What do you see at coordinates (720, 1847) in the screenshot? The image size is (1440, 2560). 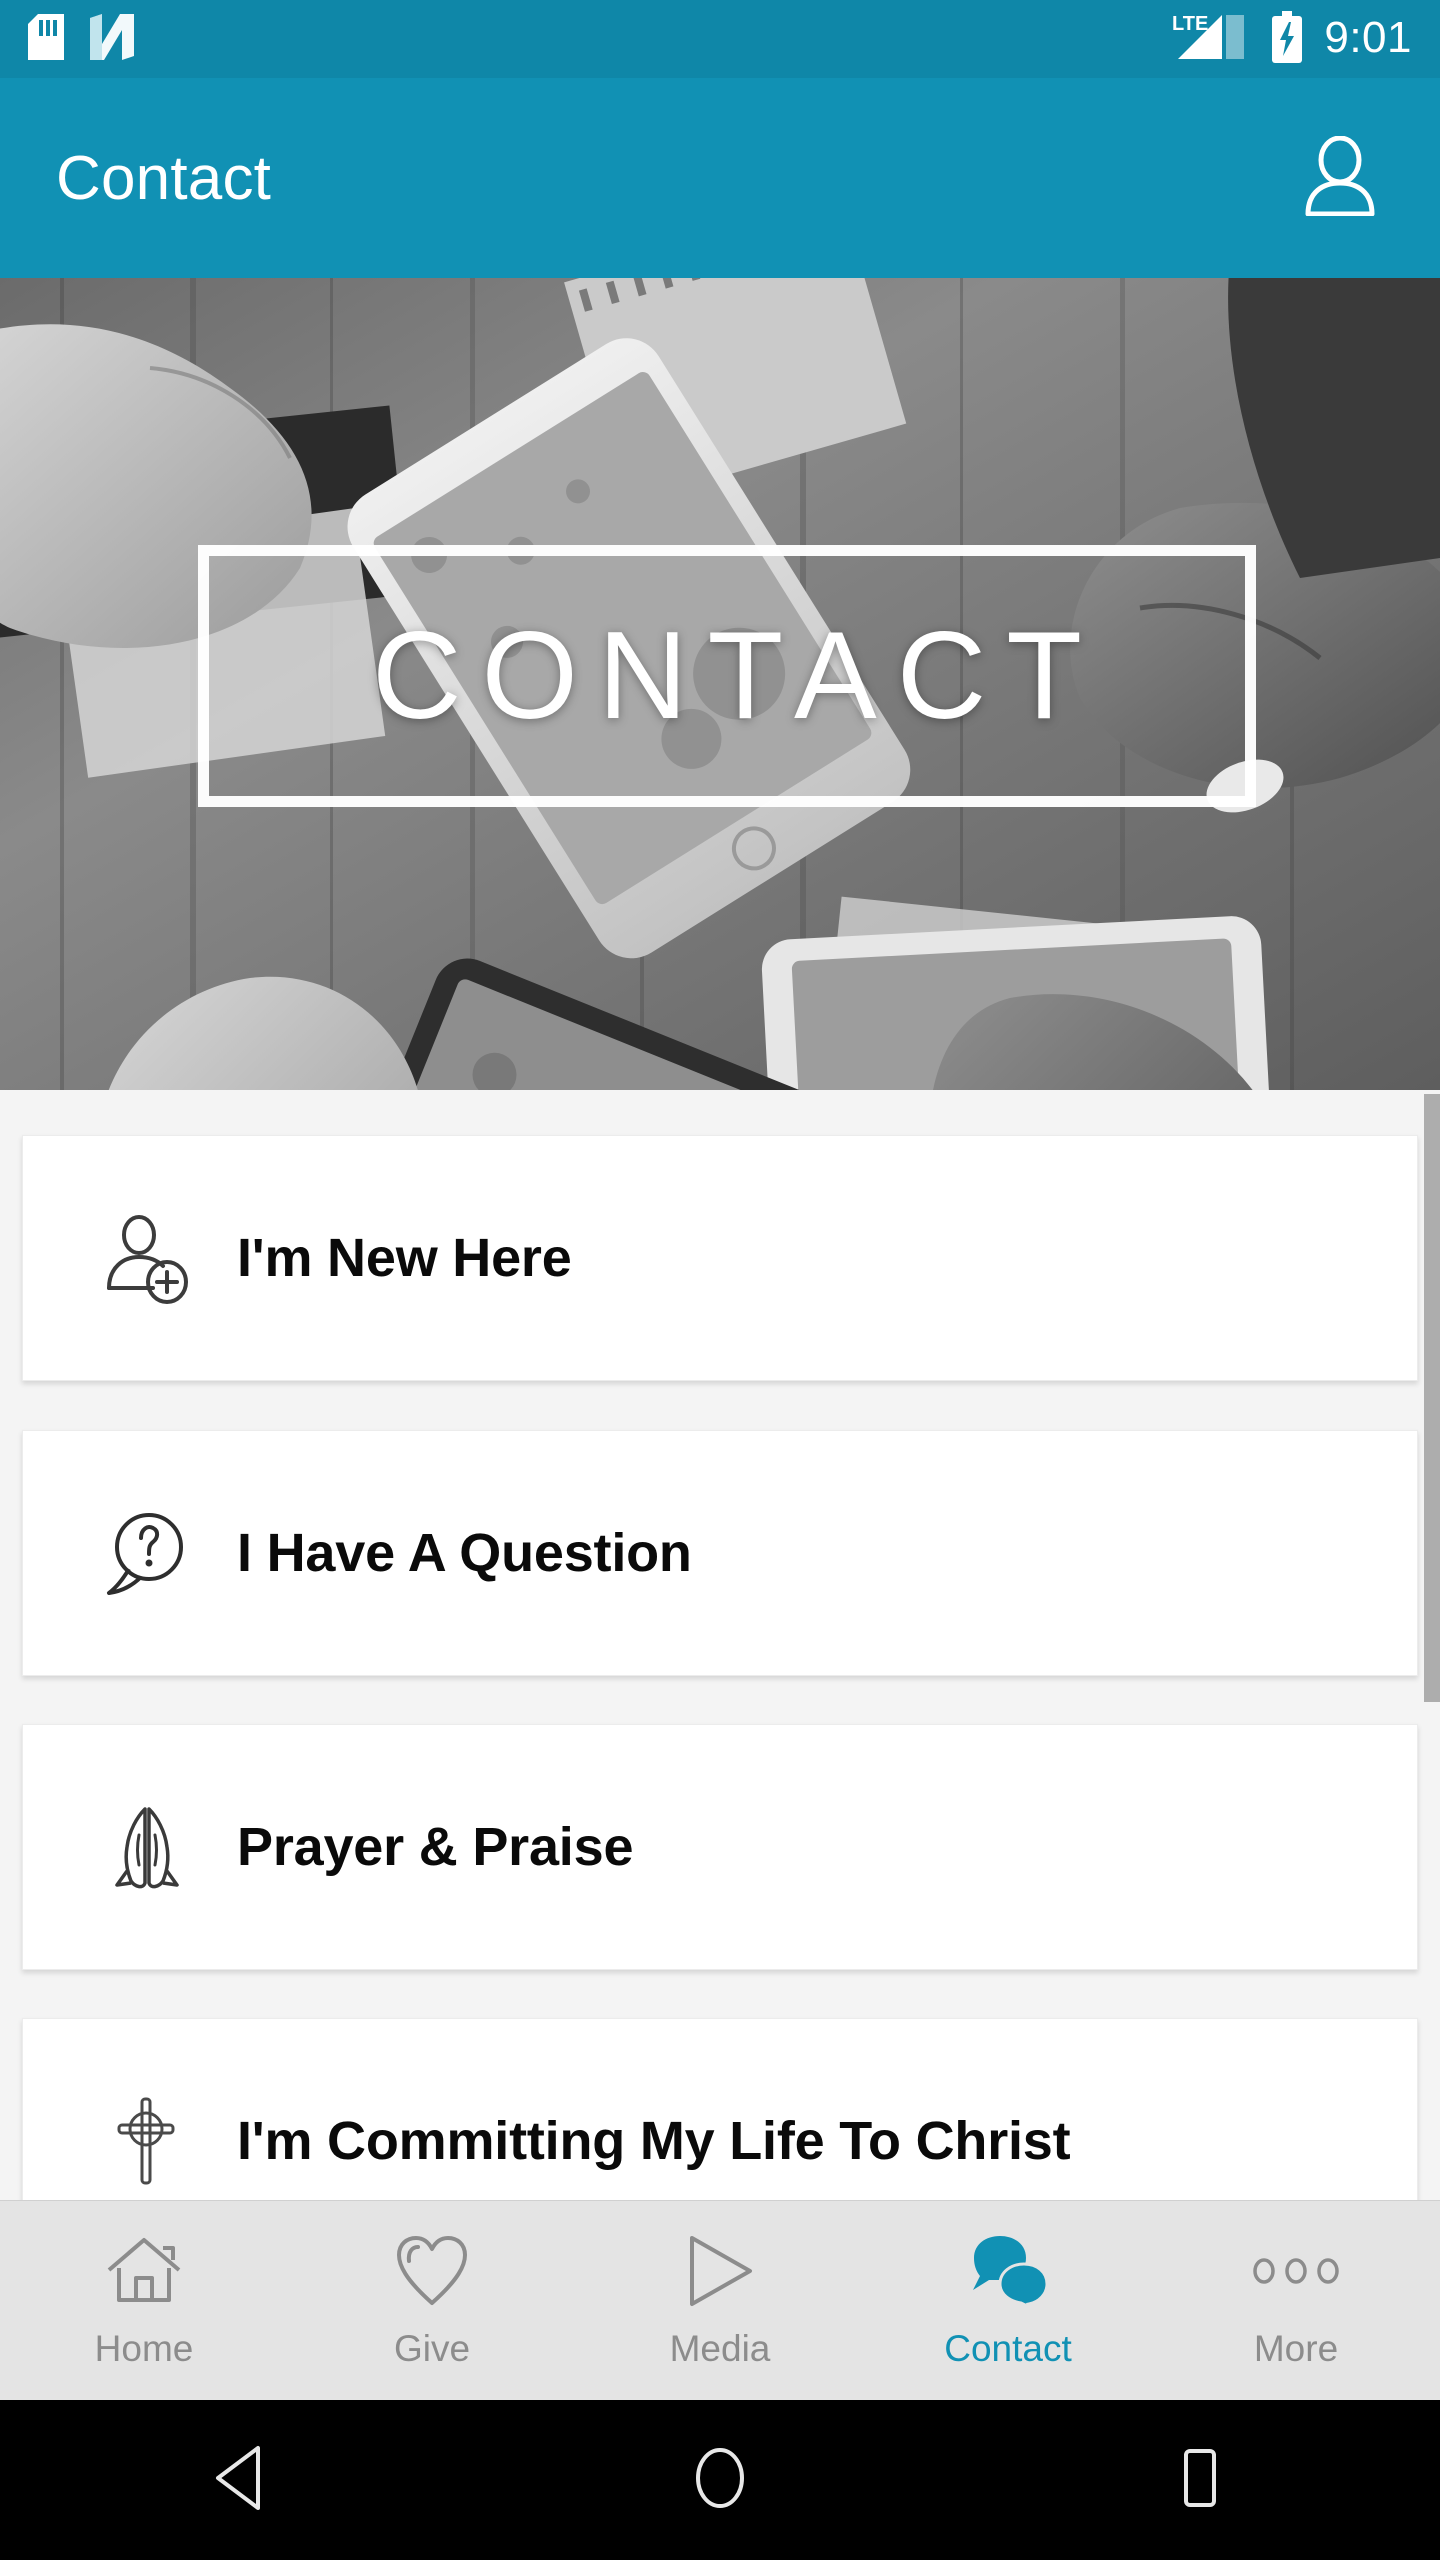 I see `list-item-prayer-and-praise: Prayer & Praise` at bounding box center [720, 1847].